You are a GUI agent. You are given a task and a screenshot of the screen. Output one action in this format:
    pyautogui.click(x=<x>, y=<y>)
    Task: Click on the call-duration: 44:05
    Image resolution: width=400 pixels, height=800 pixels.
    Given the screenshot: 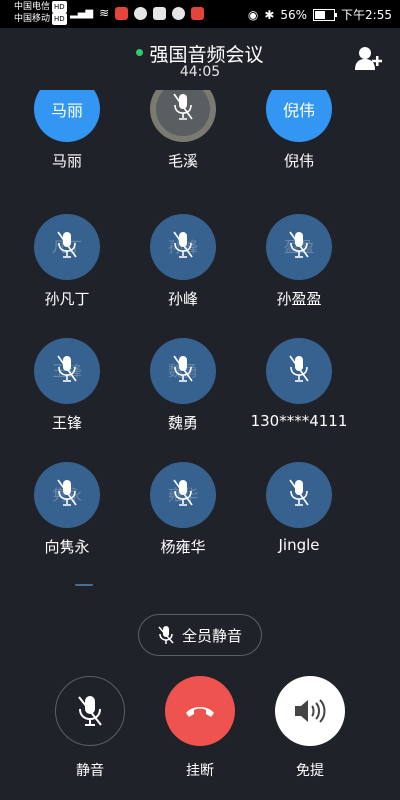 What is the action you would take?
    pyautogui.click(x=200, y=72)
    